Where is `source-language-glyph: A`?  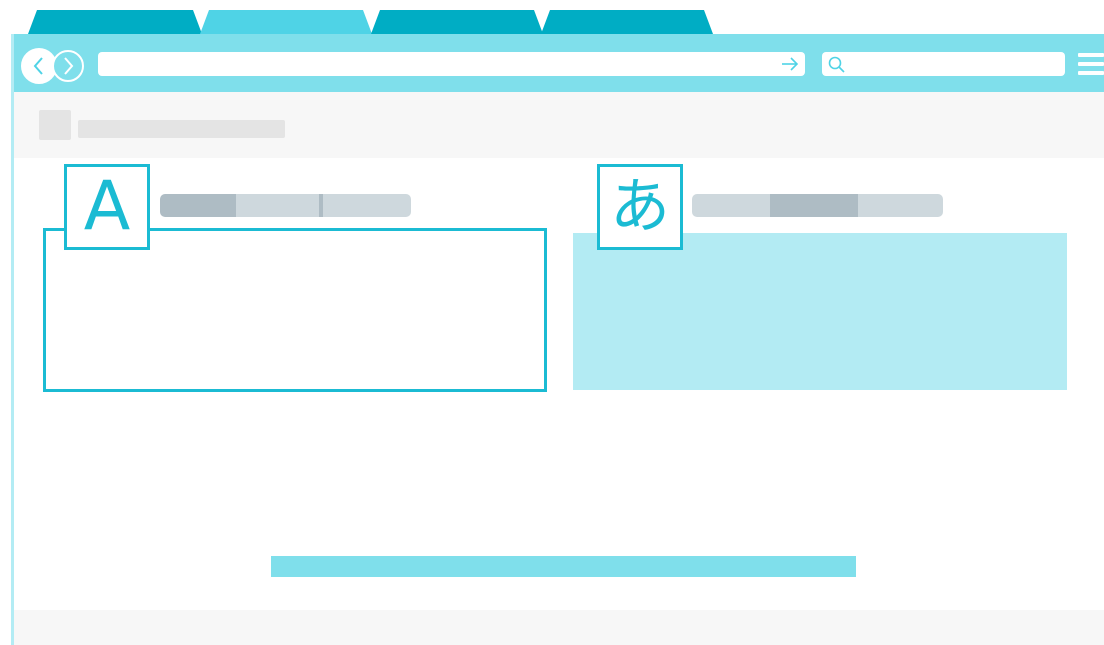 source-language-glyph: A is located at coordinates (107, 206).